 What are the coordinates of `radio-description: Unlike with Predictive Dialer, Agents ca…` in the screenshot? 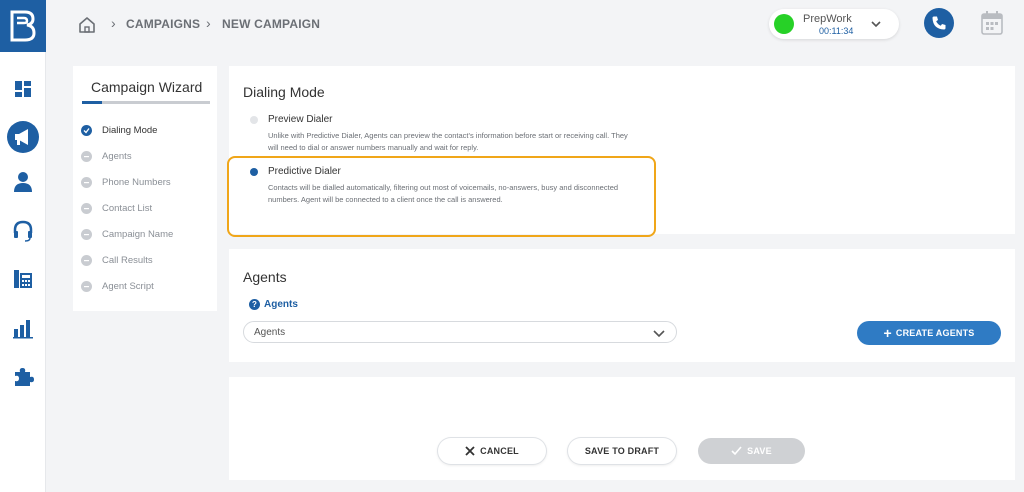 It's located at (448, 141).